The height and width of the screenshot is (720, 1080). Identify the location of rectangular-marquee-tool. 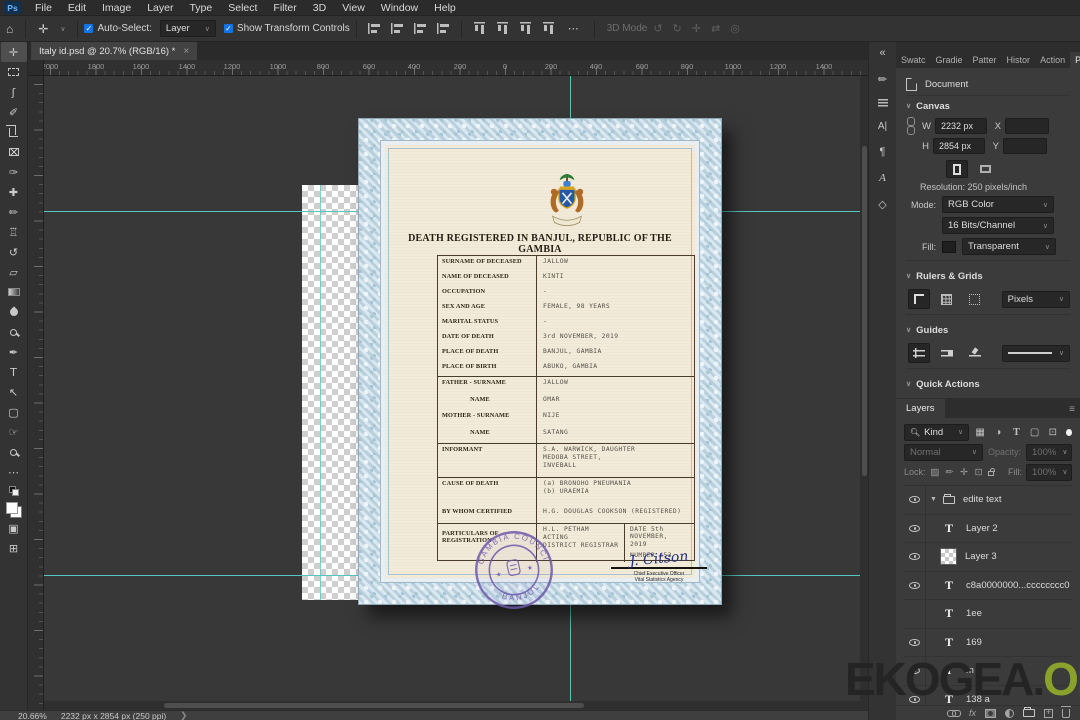
(14, 72).